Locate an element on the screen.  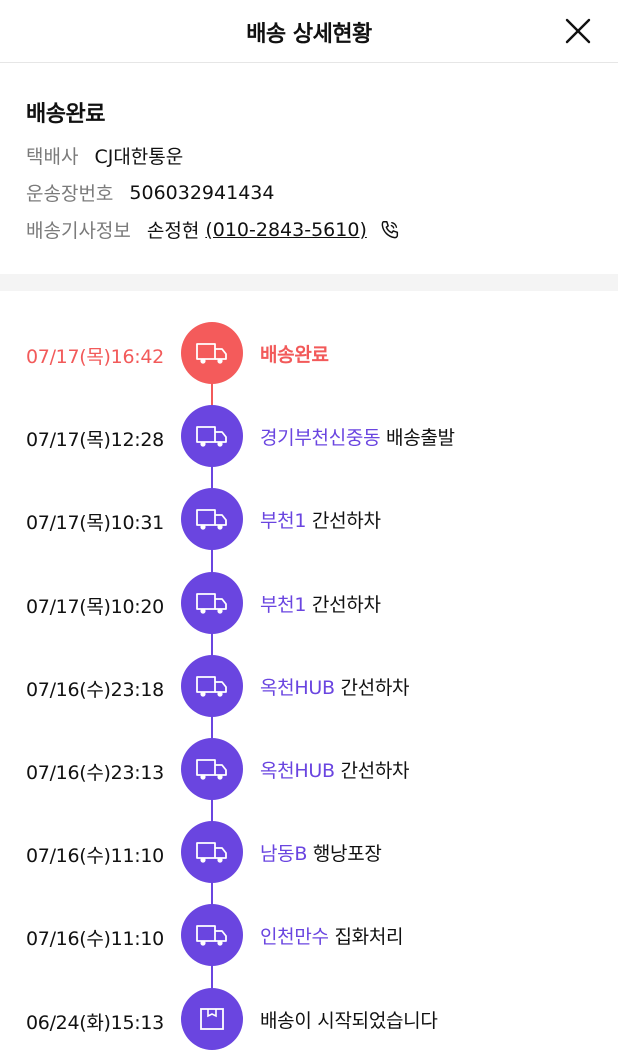
timeline-event: 경기부천신중동 배송출발 is located at coordinates (357, 436).